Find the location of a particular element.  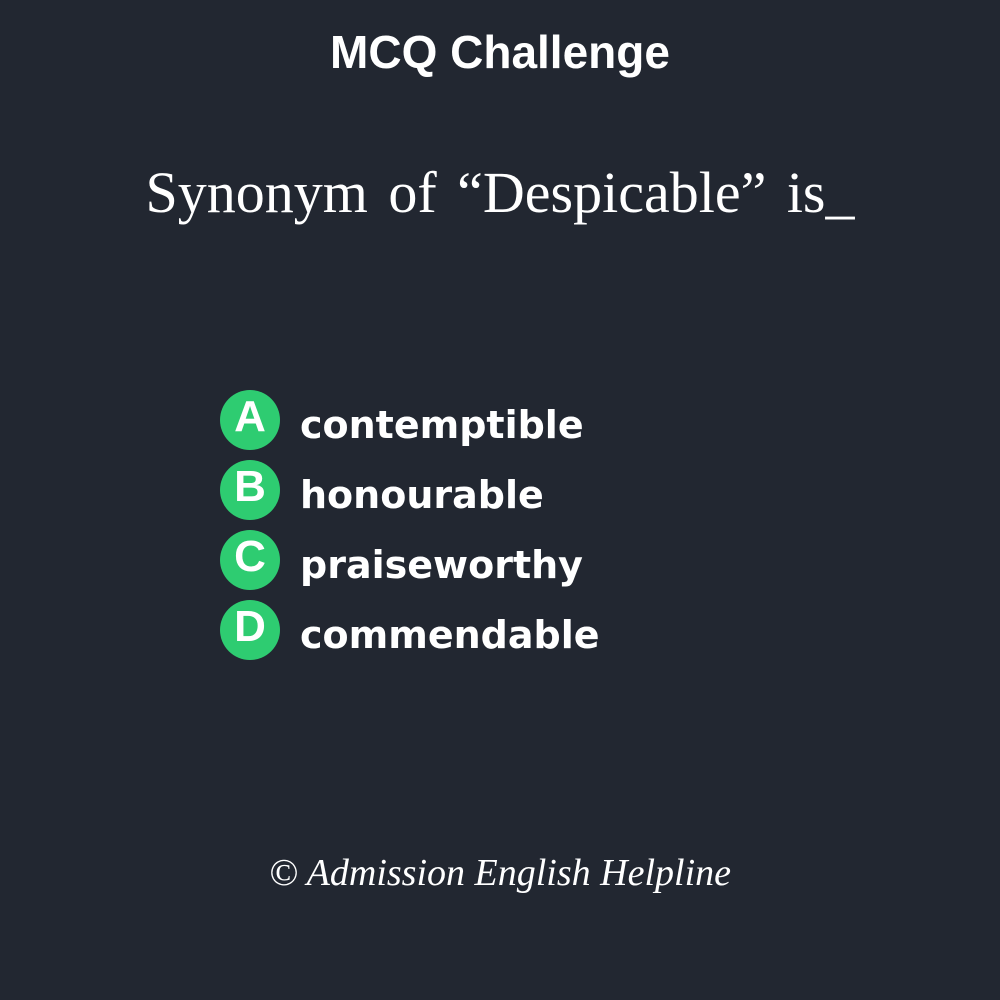

option-letter: C is located at coordinates (250, 556).